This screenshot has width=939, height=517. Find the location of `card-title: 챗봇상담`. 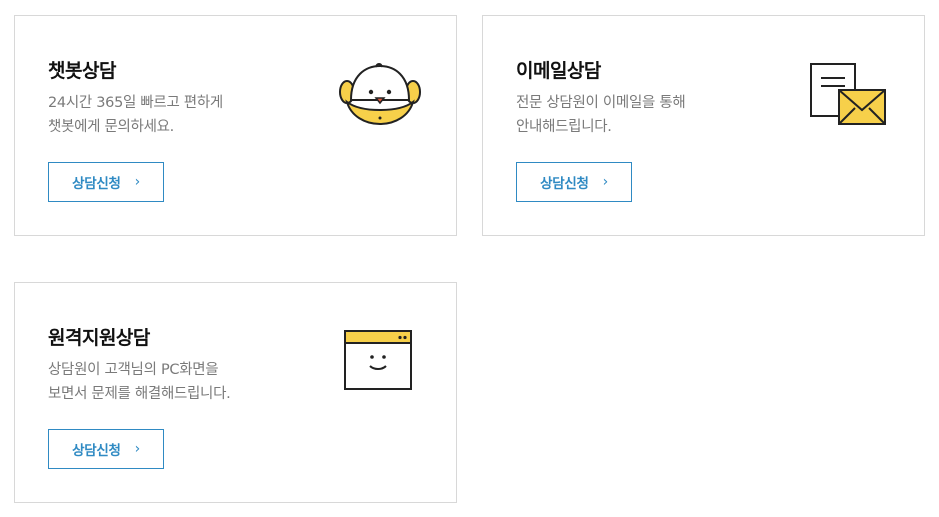

card-title: 챗봇상담 is located at coordinates (82, 71).